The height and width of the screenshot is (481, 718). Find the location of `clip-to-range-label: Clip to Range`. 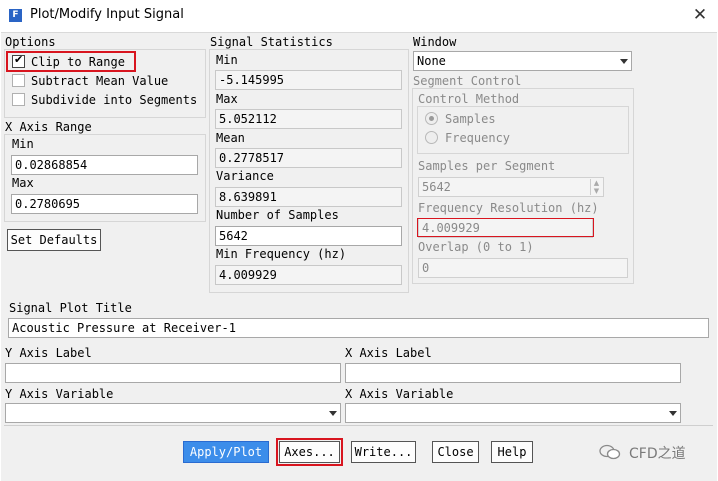

clip-to-range-label: Clip to Range is located at coordinates (78, 62).